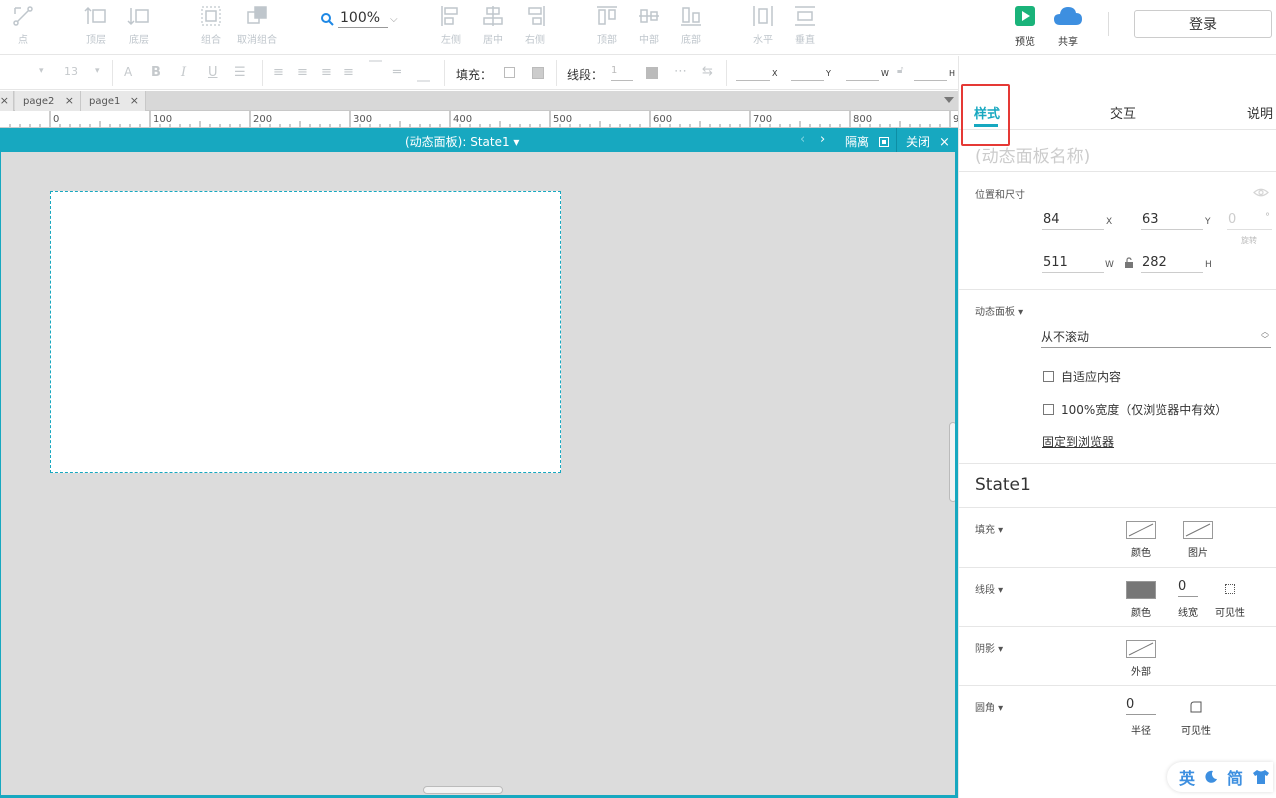  Describe the element at coordinates (952, 462) in the screenshot. I see `vertical-scrollbar` at that location.